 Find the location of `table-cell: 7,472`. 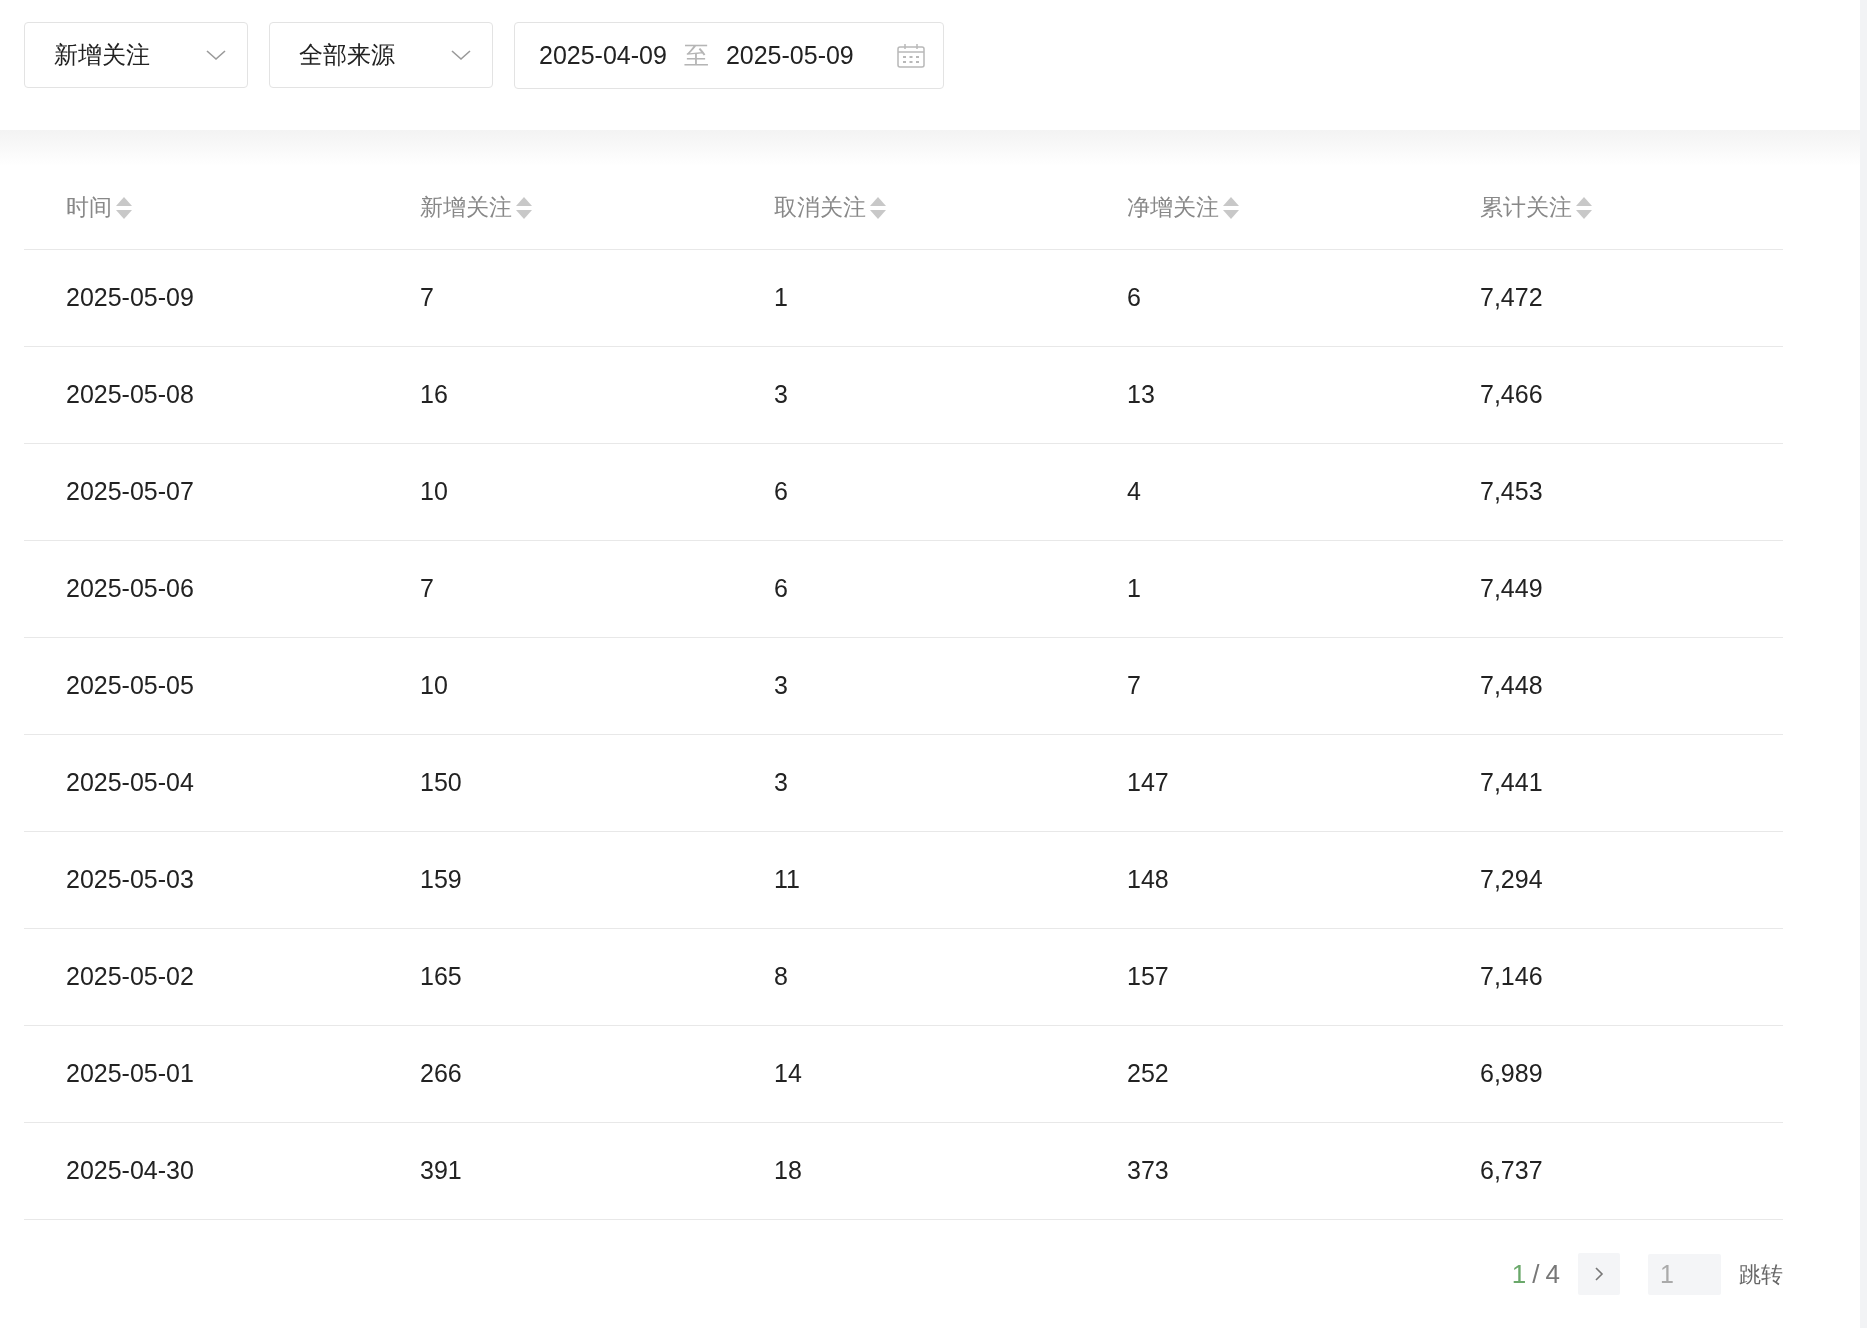

table-cell: 7,472 is located at coordinates (1511, 297).